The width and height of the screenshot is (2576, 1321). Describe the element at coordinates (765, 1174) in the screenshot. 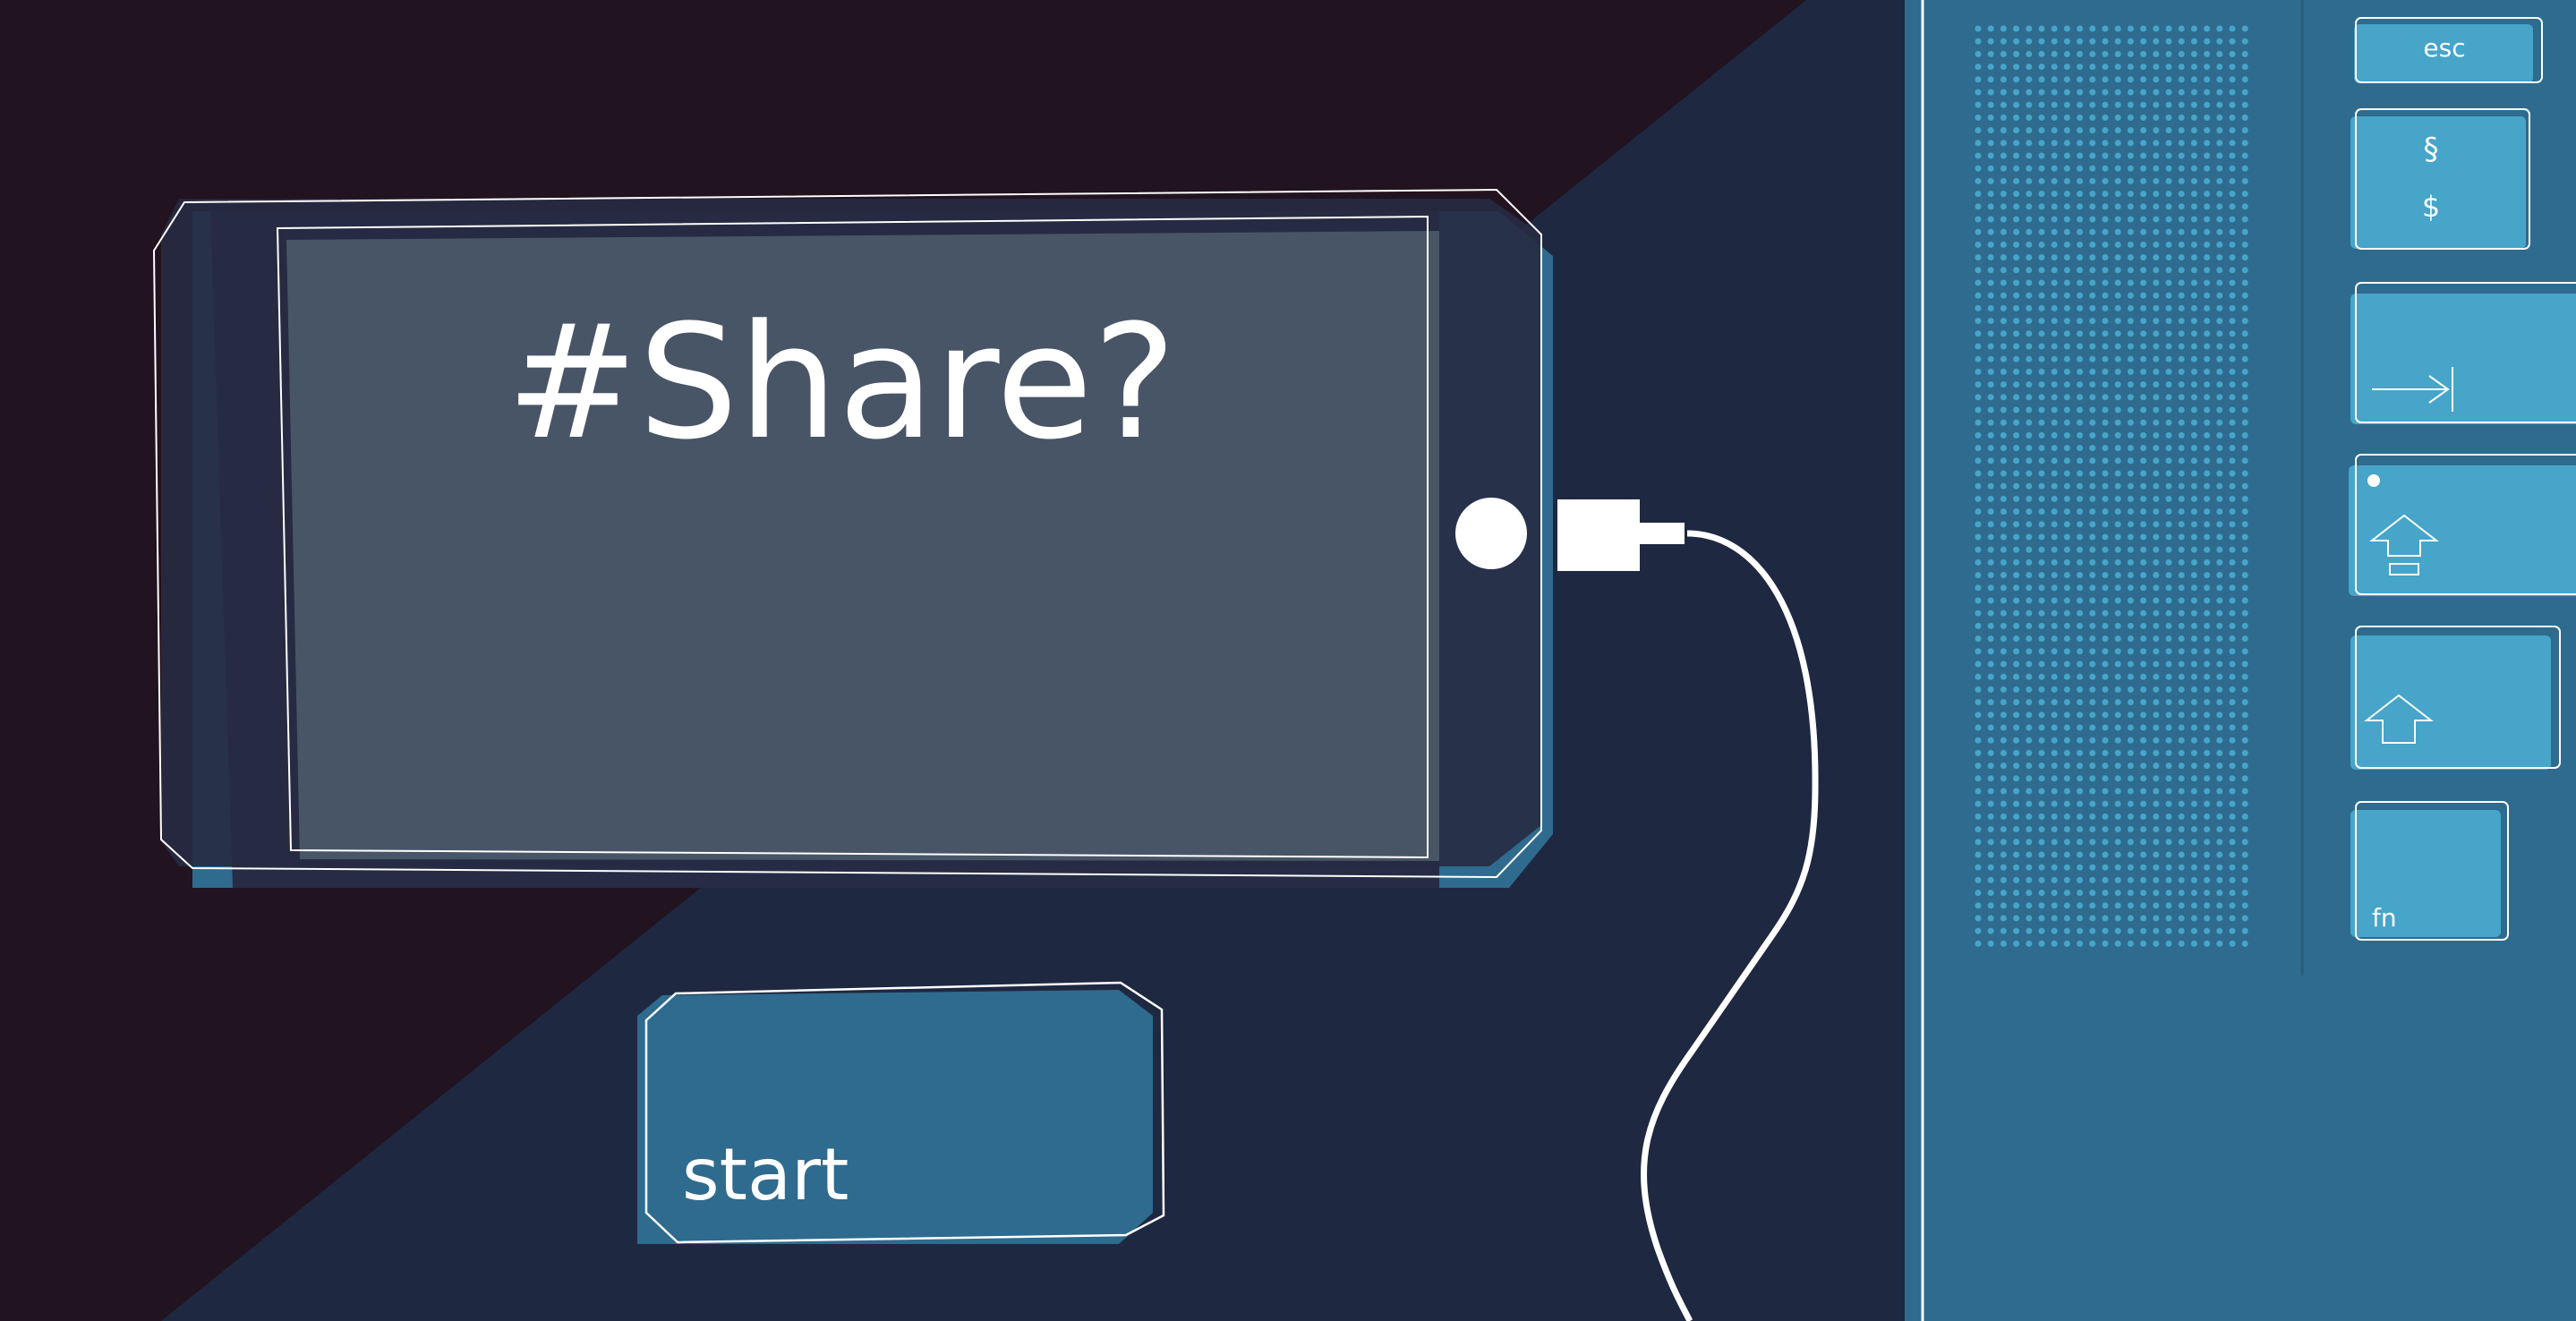

I see `start-button-label: start` at that location.